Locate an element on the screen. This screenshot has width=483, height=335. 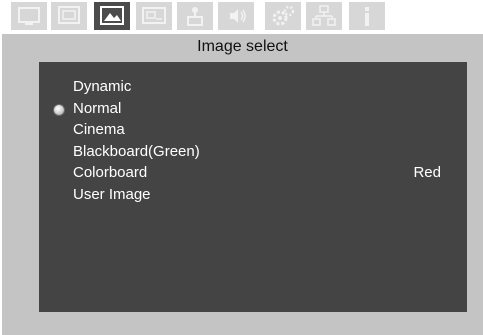
info-icon is located at coordinates (367, 16).